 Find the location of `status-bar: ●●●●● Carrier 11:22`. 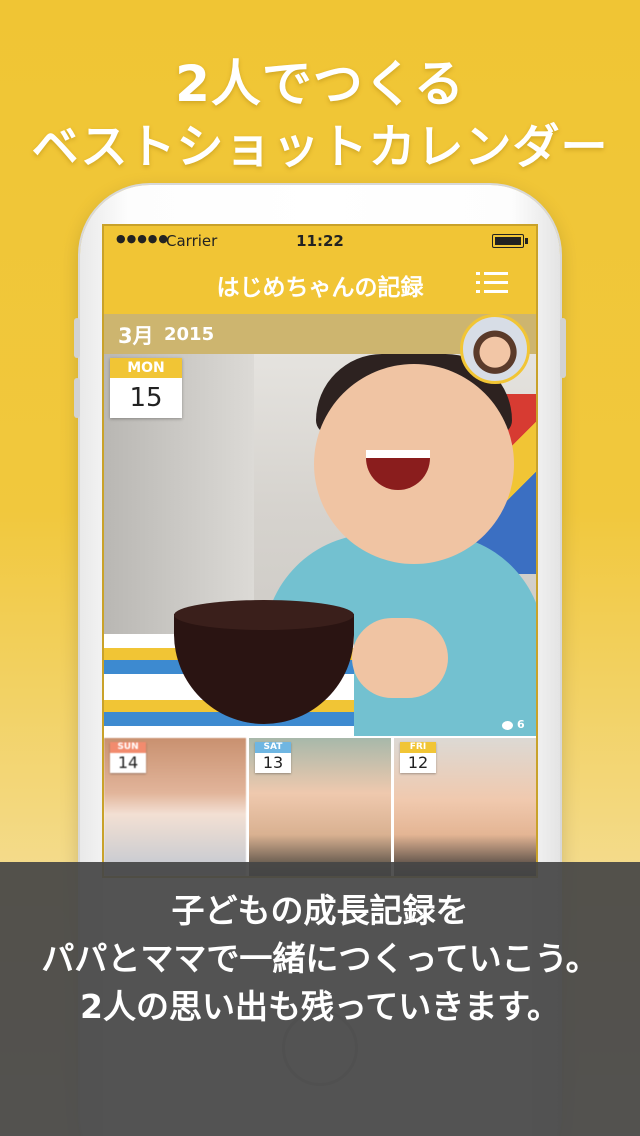

status-bar: ●●●●● Carrier 11:22 is located at coordinates (320, 241).